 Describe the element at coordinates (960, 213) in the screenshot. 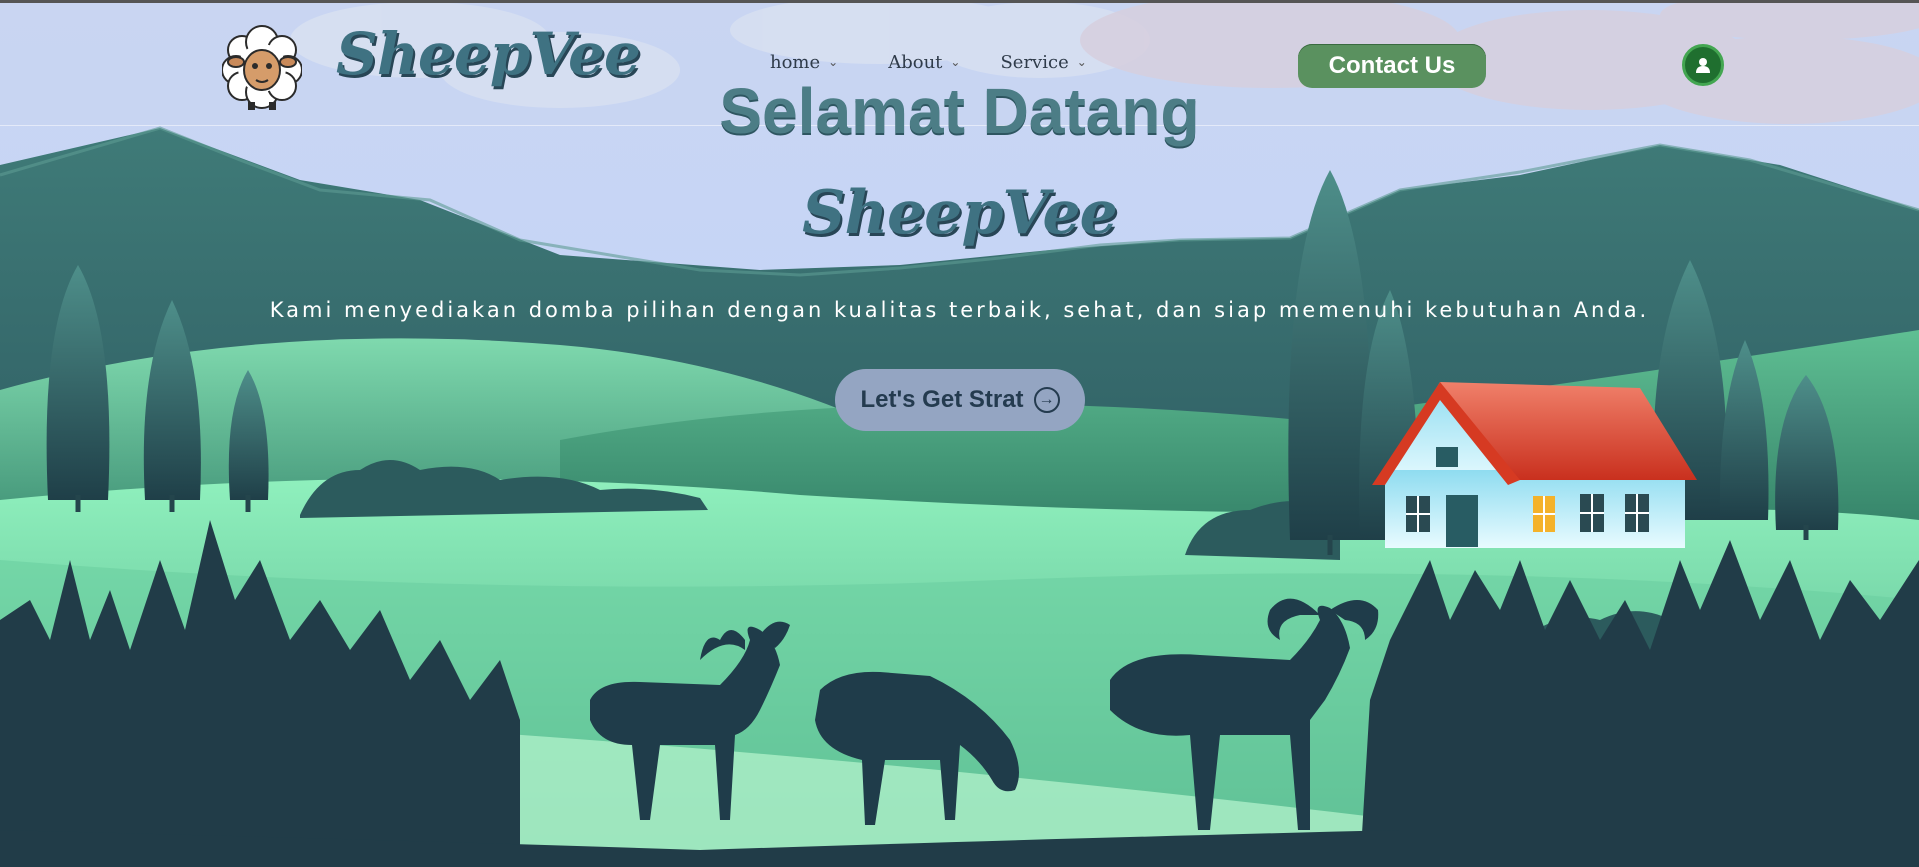

I see `hero-brand-wordmark: SheepVee` at that location.